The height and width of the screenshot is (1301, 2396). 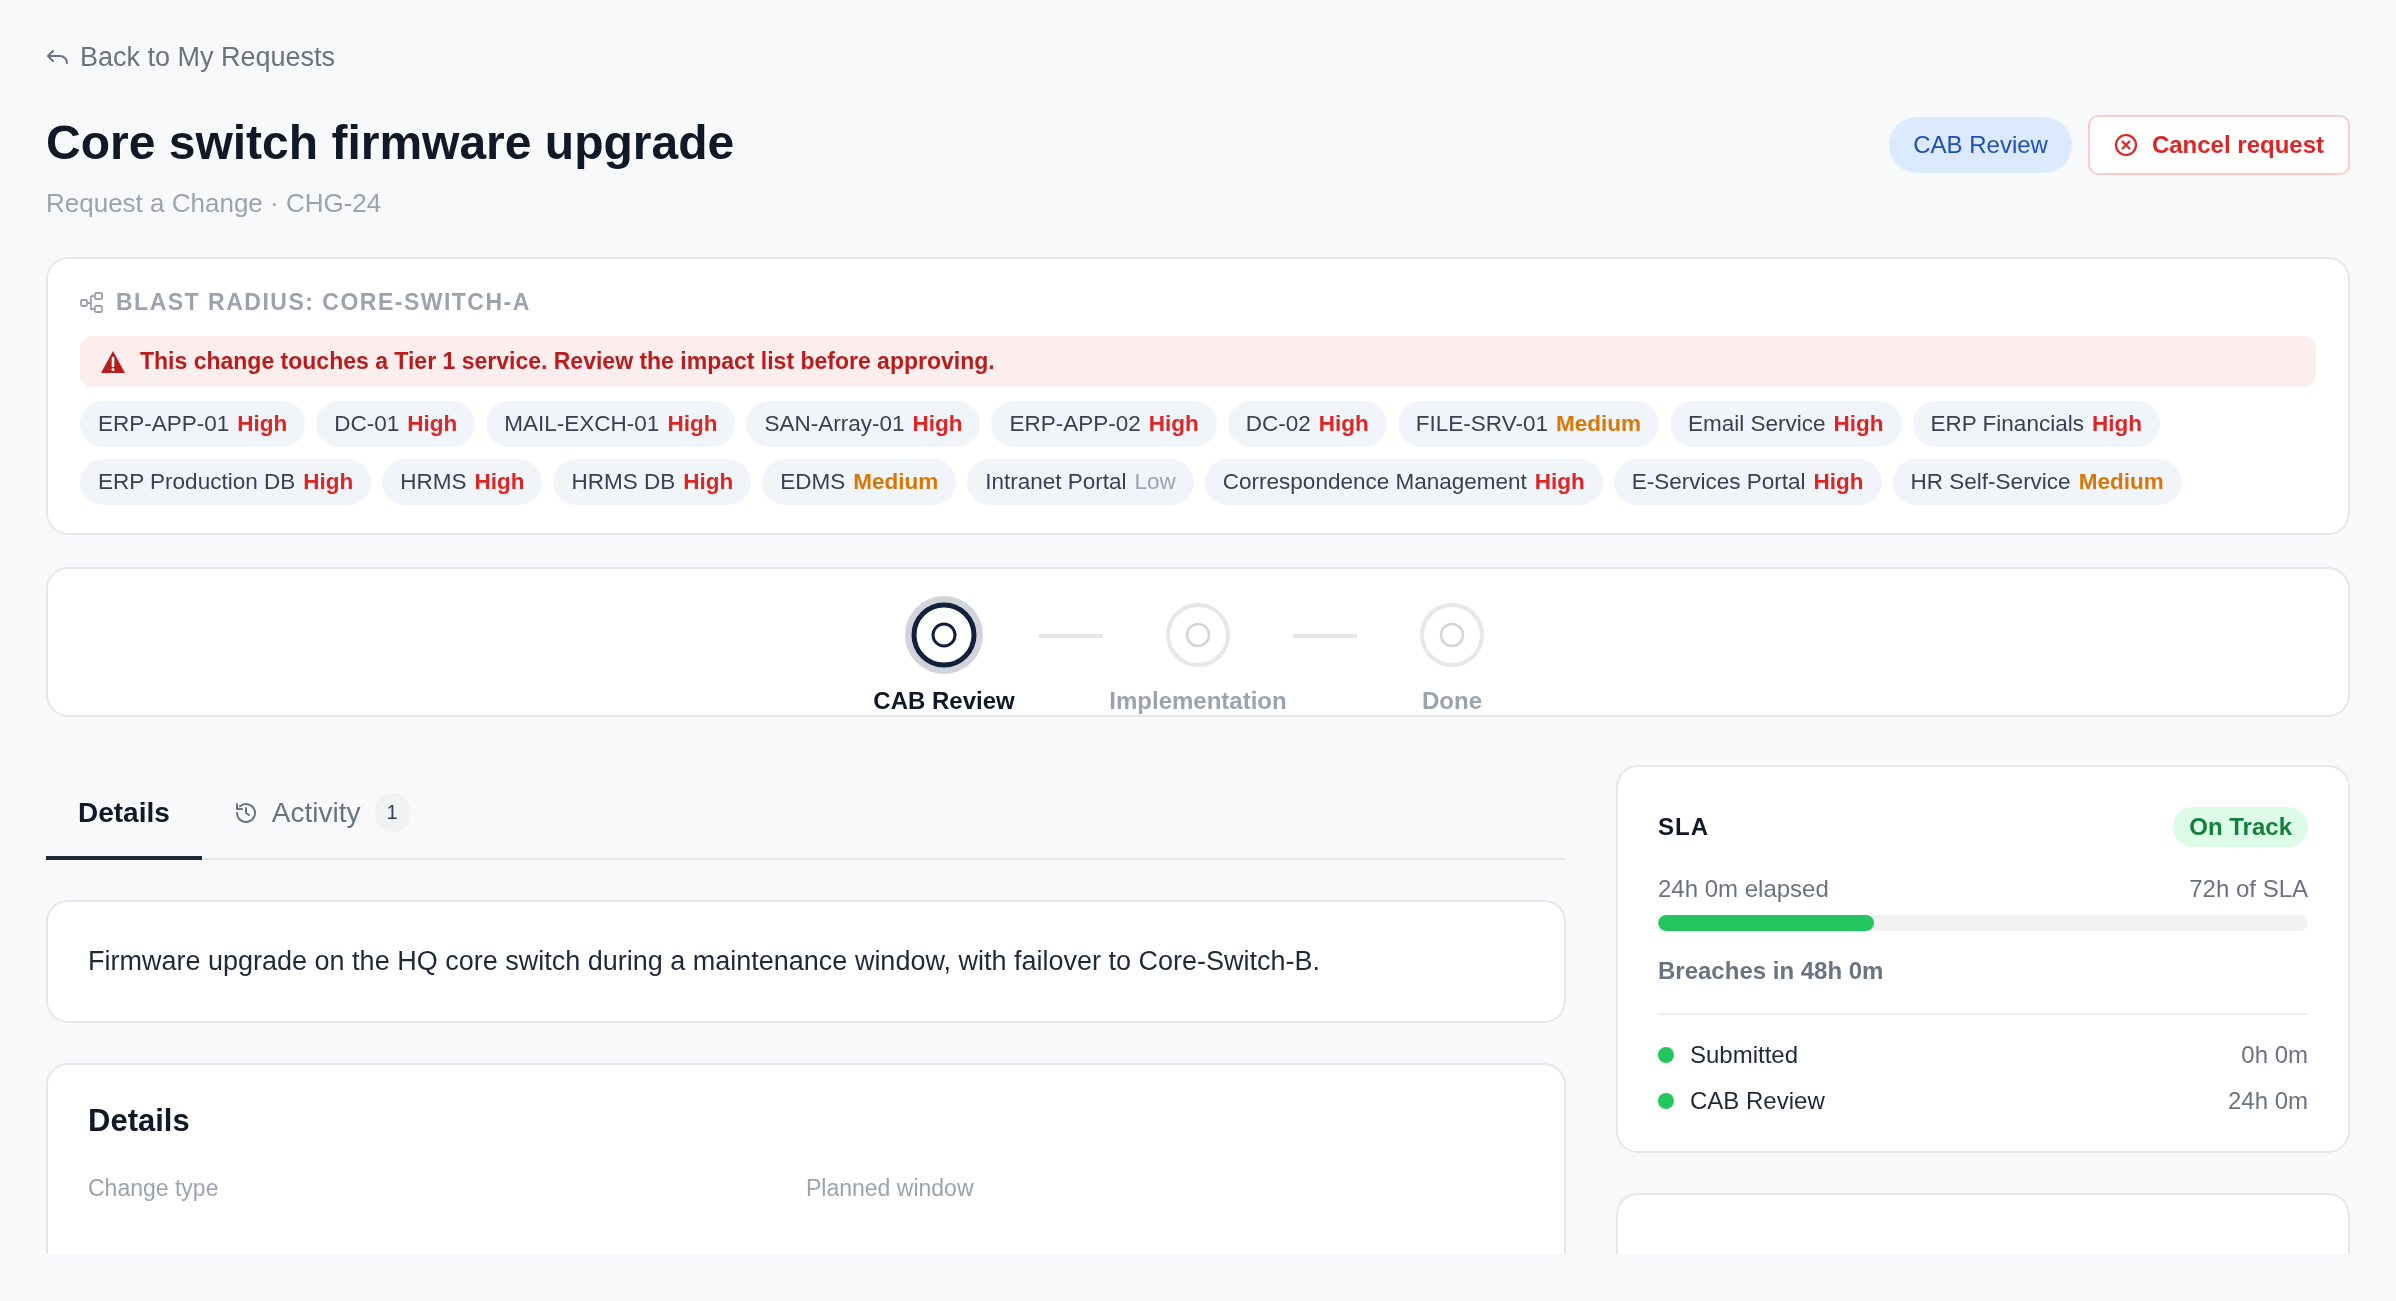 I want to click on cancel-request-button: Cancel request, so click(x=2218, y=145).